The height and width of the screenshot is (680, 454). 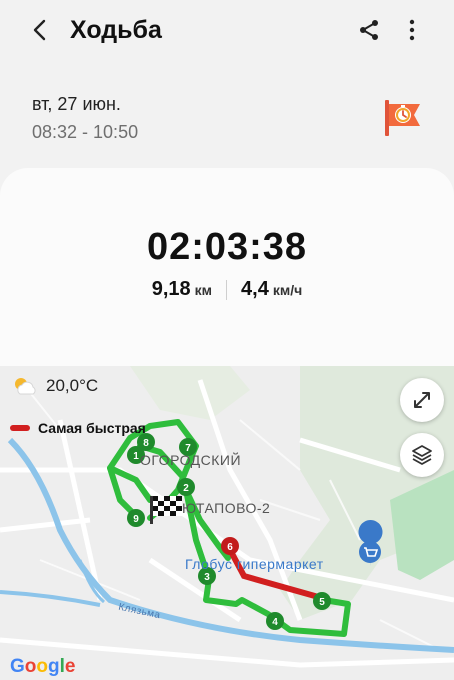 I want to click on distance-value: 9,18, so click(x=171, y=289).